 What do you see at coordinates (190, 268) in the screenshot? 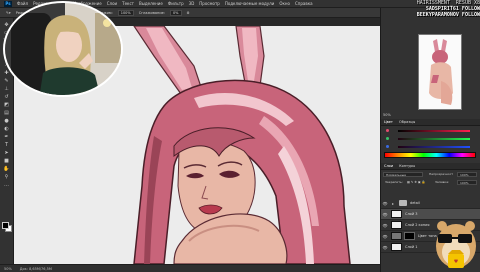
I see `status-bar: 50% Док: 8,65M/76,5M` at bounding box center [190, 268].